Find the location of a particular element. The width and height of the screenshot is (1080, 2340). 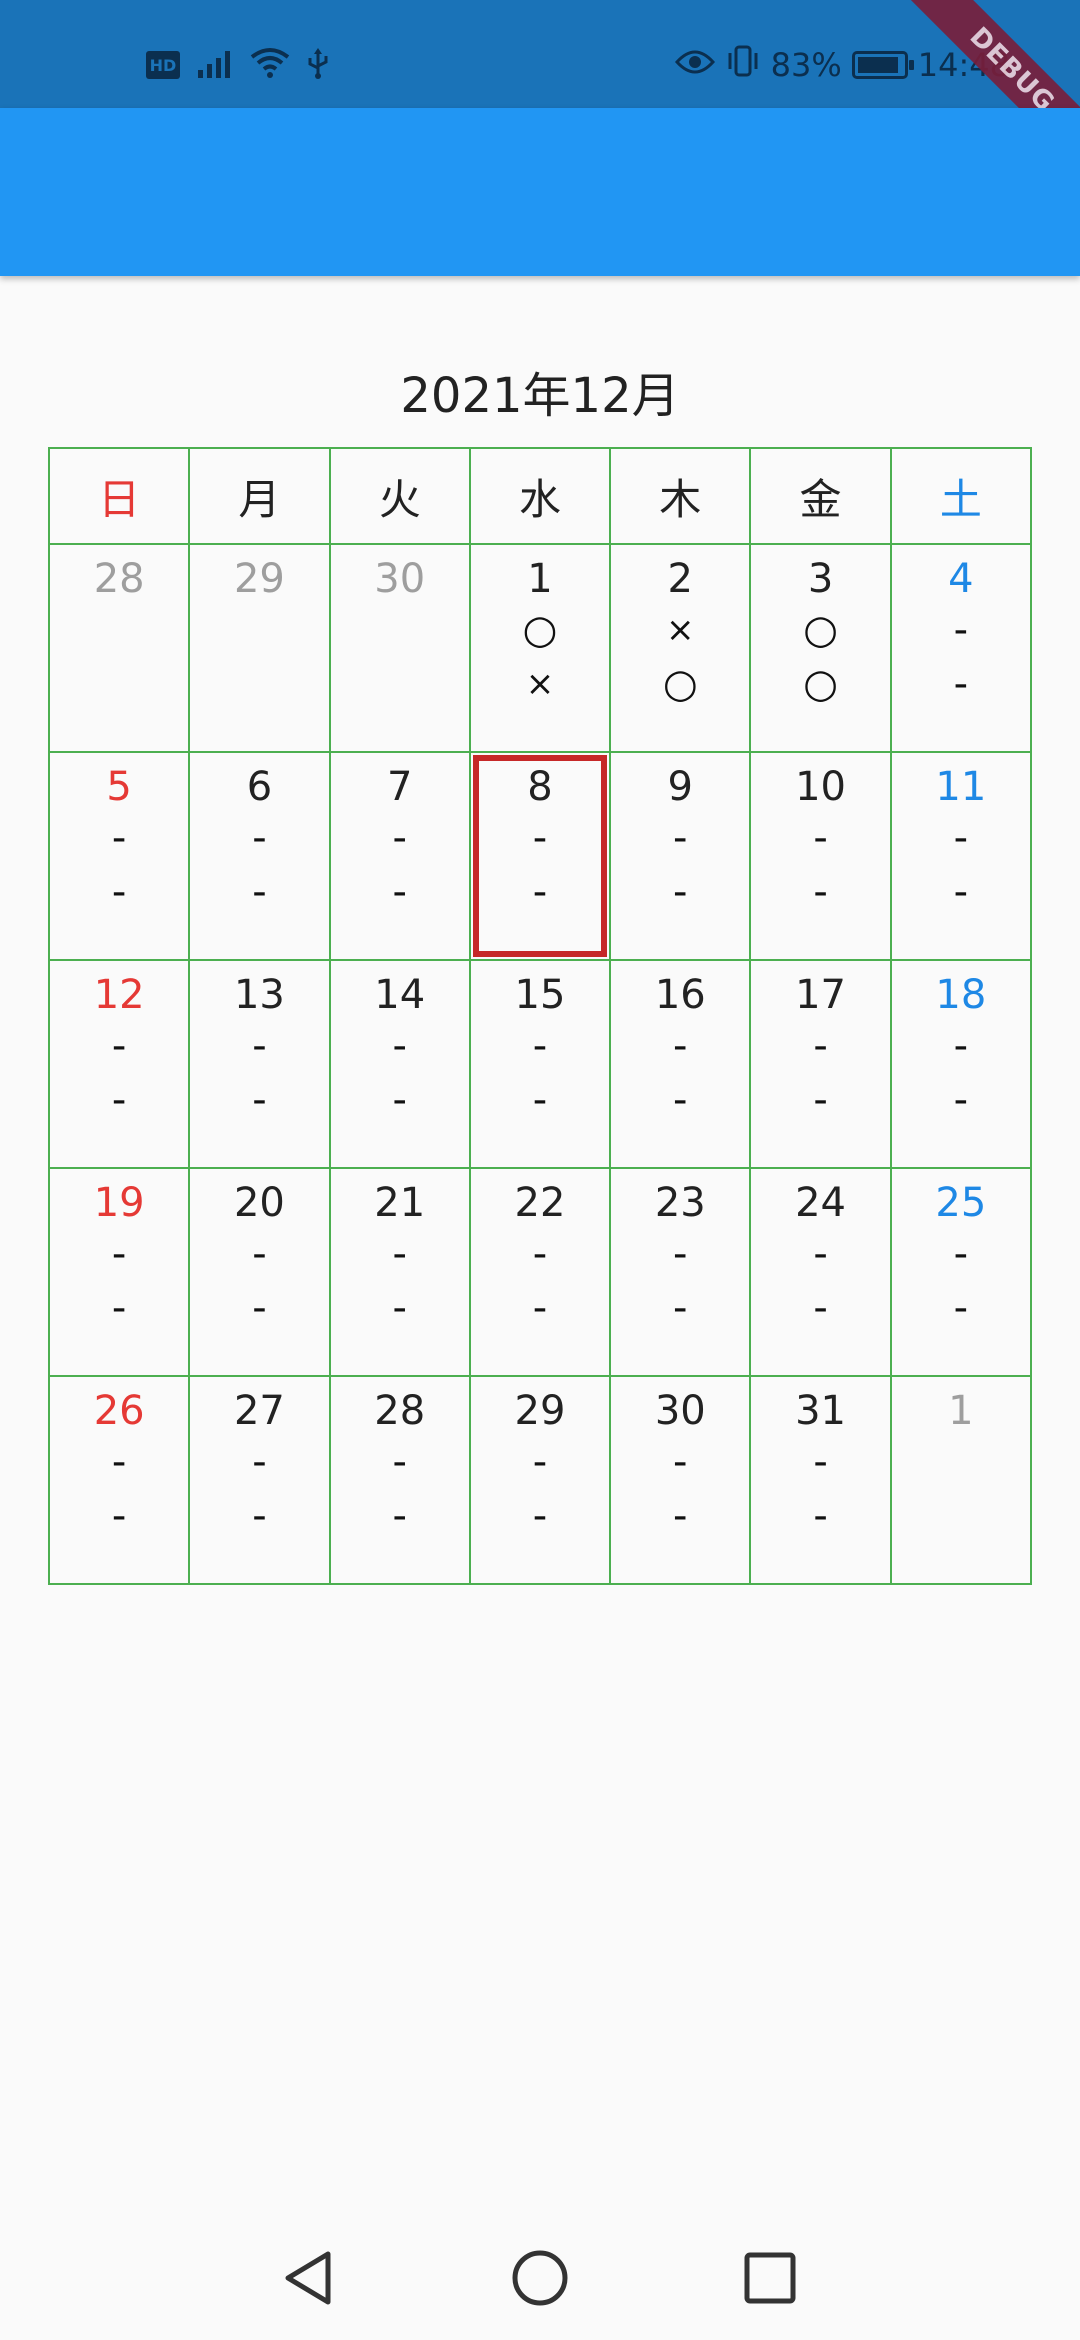

calendar-day-cell: 18 - - is located at coordinates (961, 1064).